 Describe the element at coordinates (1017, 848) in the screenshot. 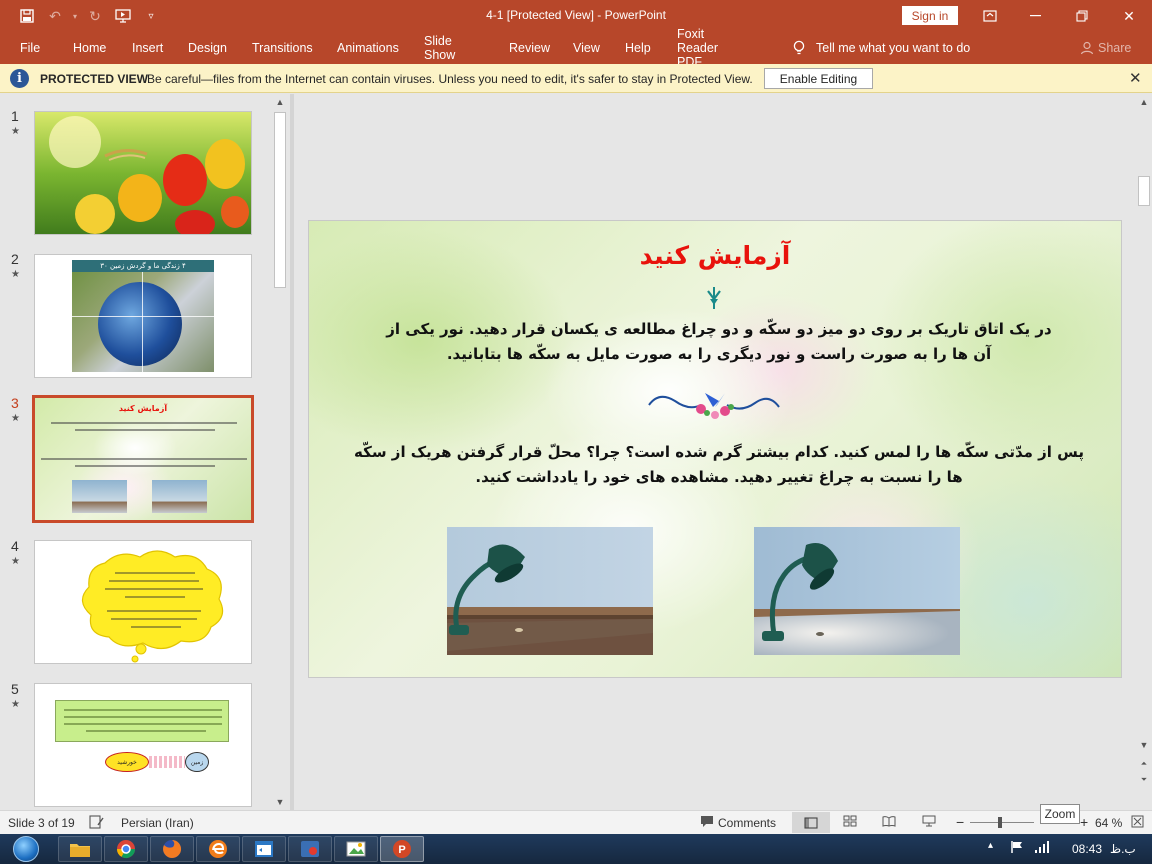

I see `action-center-flag-icon` at that location.